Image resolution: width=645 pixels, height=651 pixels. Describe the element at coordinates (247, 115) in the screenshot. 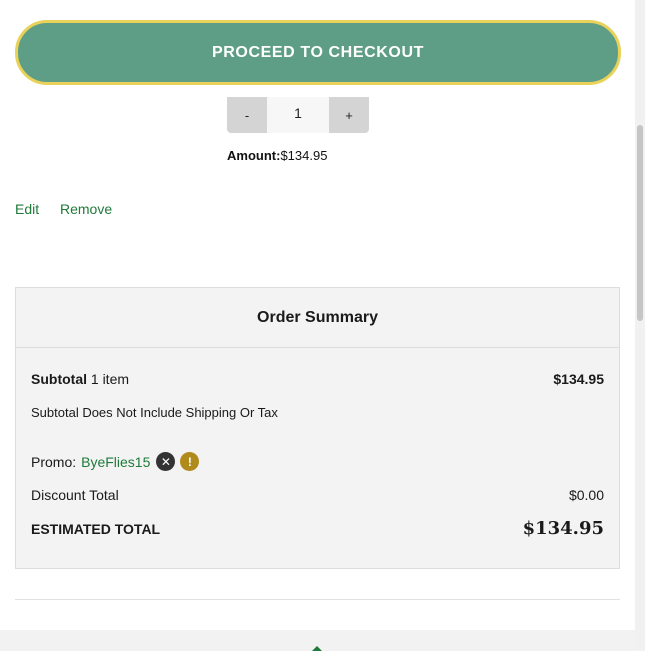

I see `decrease-quantity-button: -` at that location.